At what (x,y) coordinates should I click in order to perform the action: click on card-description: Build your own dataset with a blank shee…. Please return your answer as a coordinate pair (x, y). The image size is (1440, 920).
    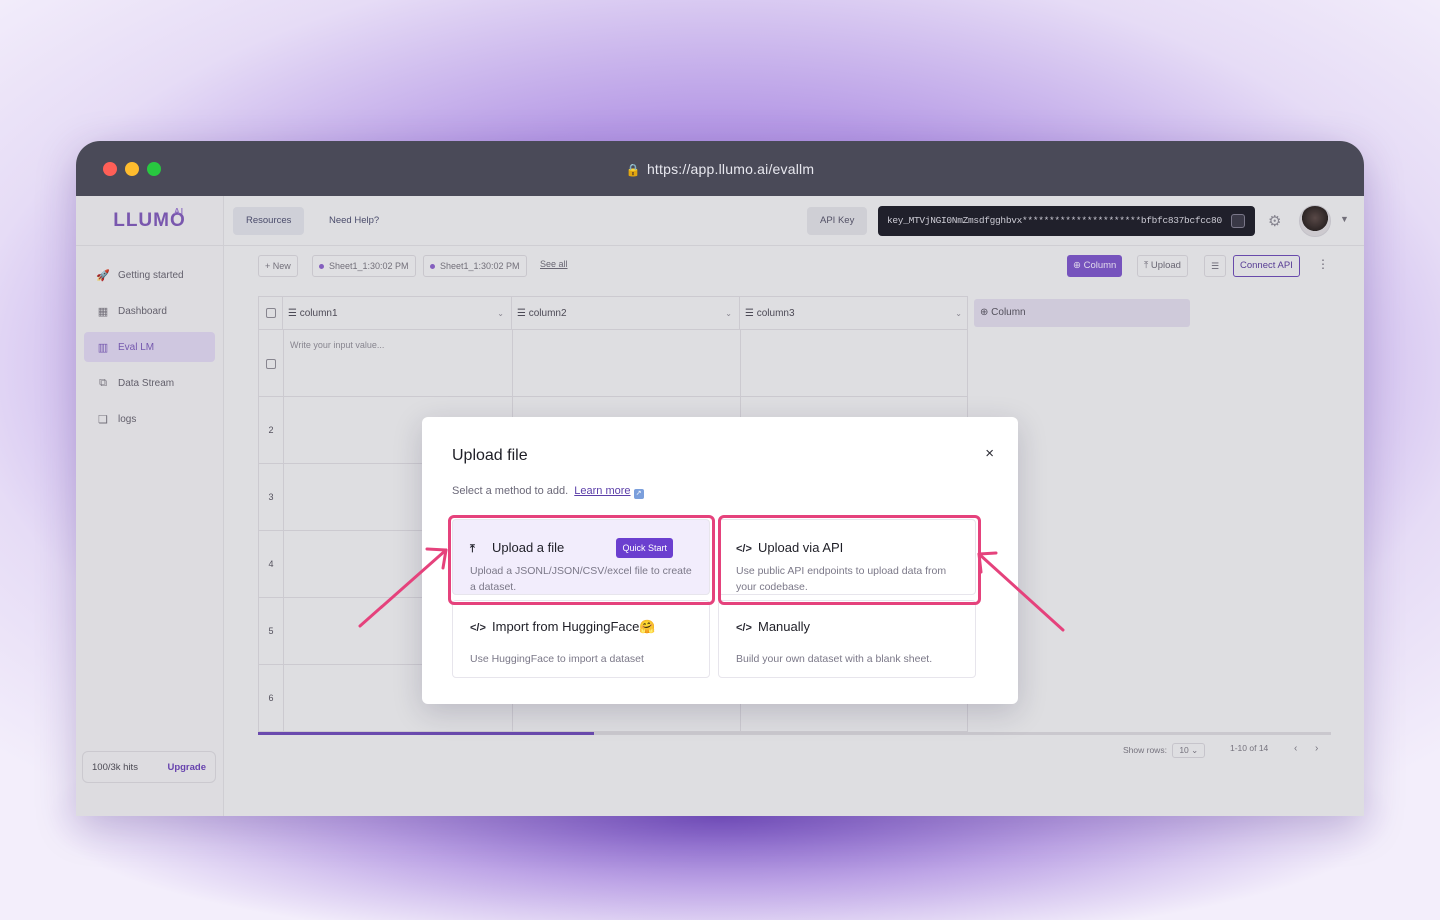
    Looking at the image, I should click on (834, 659).